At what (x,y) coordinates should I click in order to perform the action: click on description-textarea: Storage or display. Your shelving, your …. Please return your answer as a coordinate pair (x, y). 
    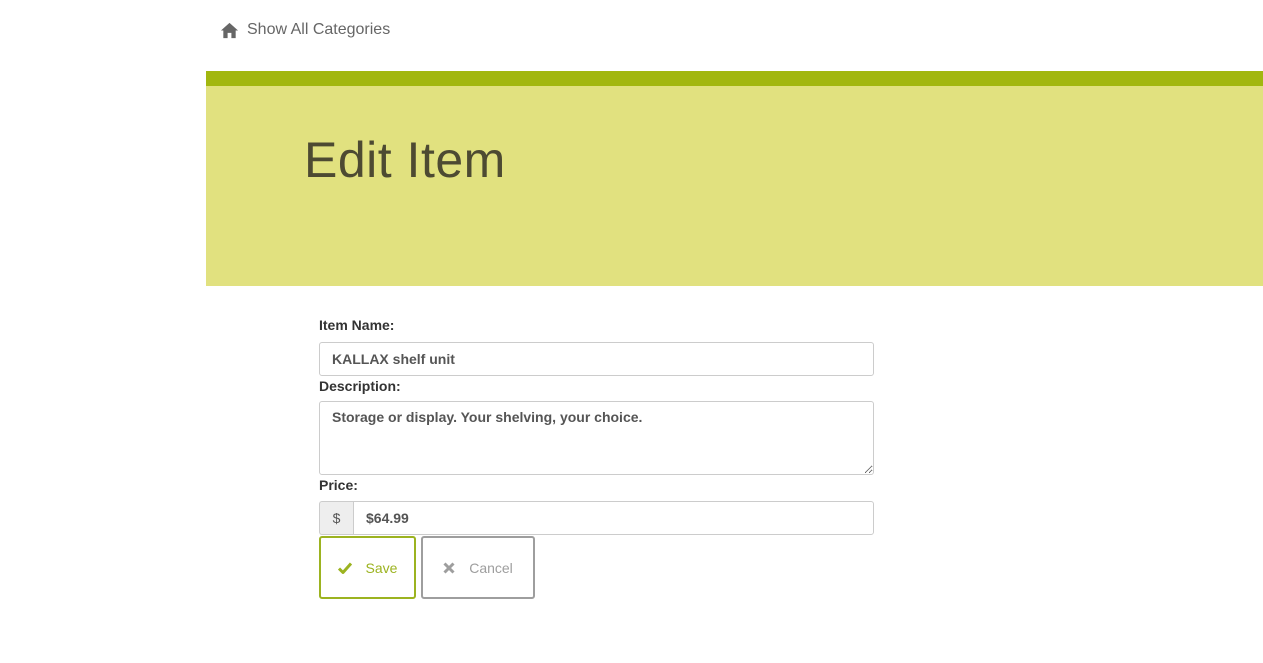
    Looking at the image, I should click on (596, 438).